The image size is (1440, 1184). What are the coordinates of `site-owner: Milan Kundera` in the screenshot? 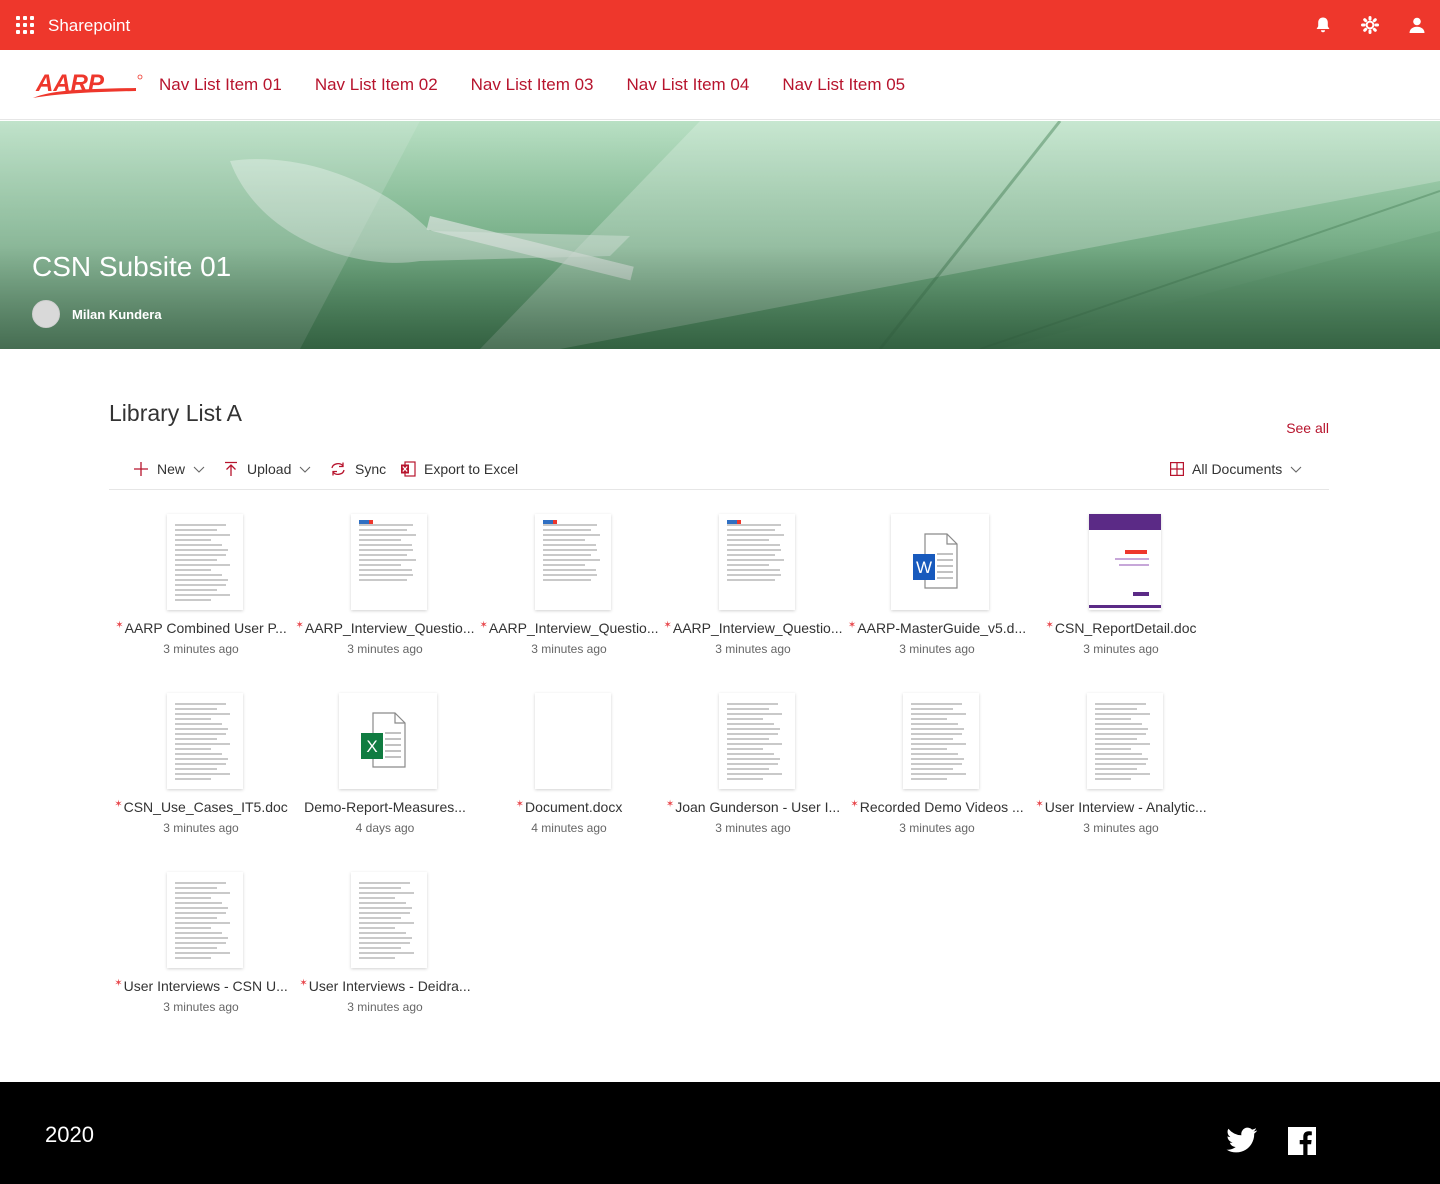 It's located at (97, 314).